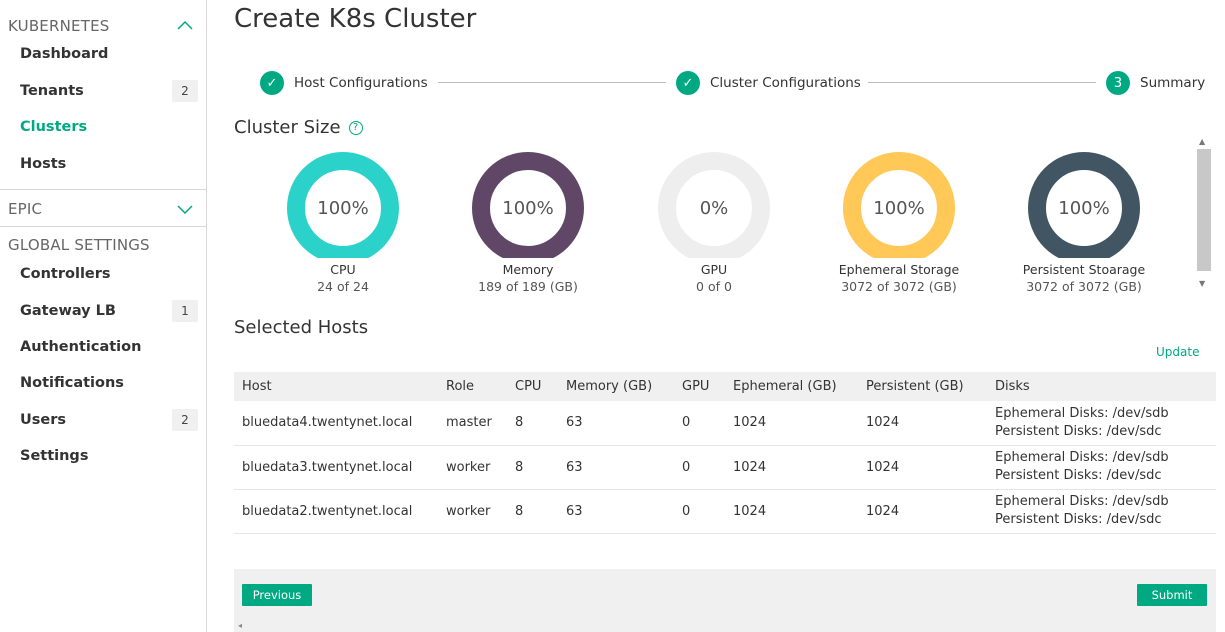 The image size is (1225, 632). I want to click on sidebar-item-notifications: Notifications, so click(109, 383).